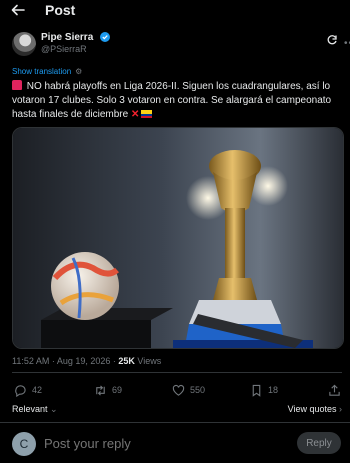 Image resolution: width=350 pixels, height=463 pixels. Describe the element at coordinates (273, 390) in the screenshot. I see `bookmark-count: 18` at that location.